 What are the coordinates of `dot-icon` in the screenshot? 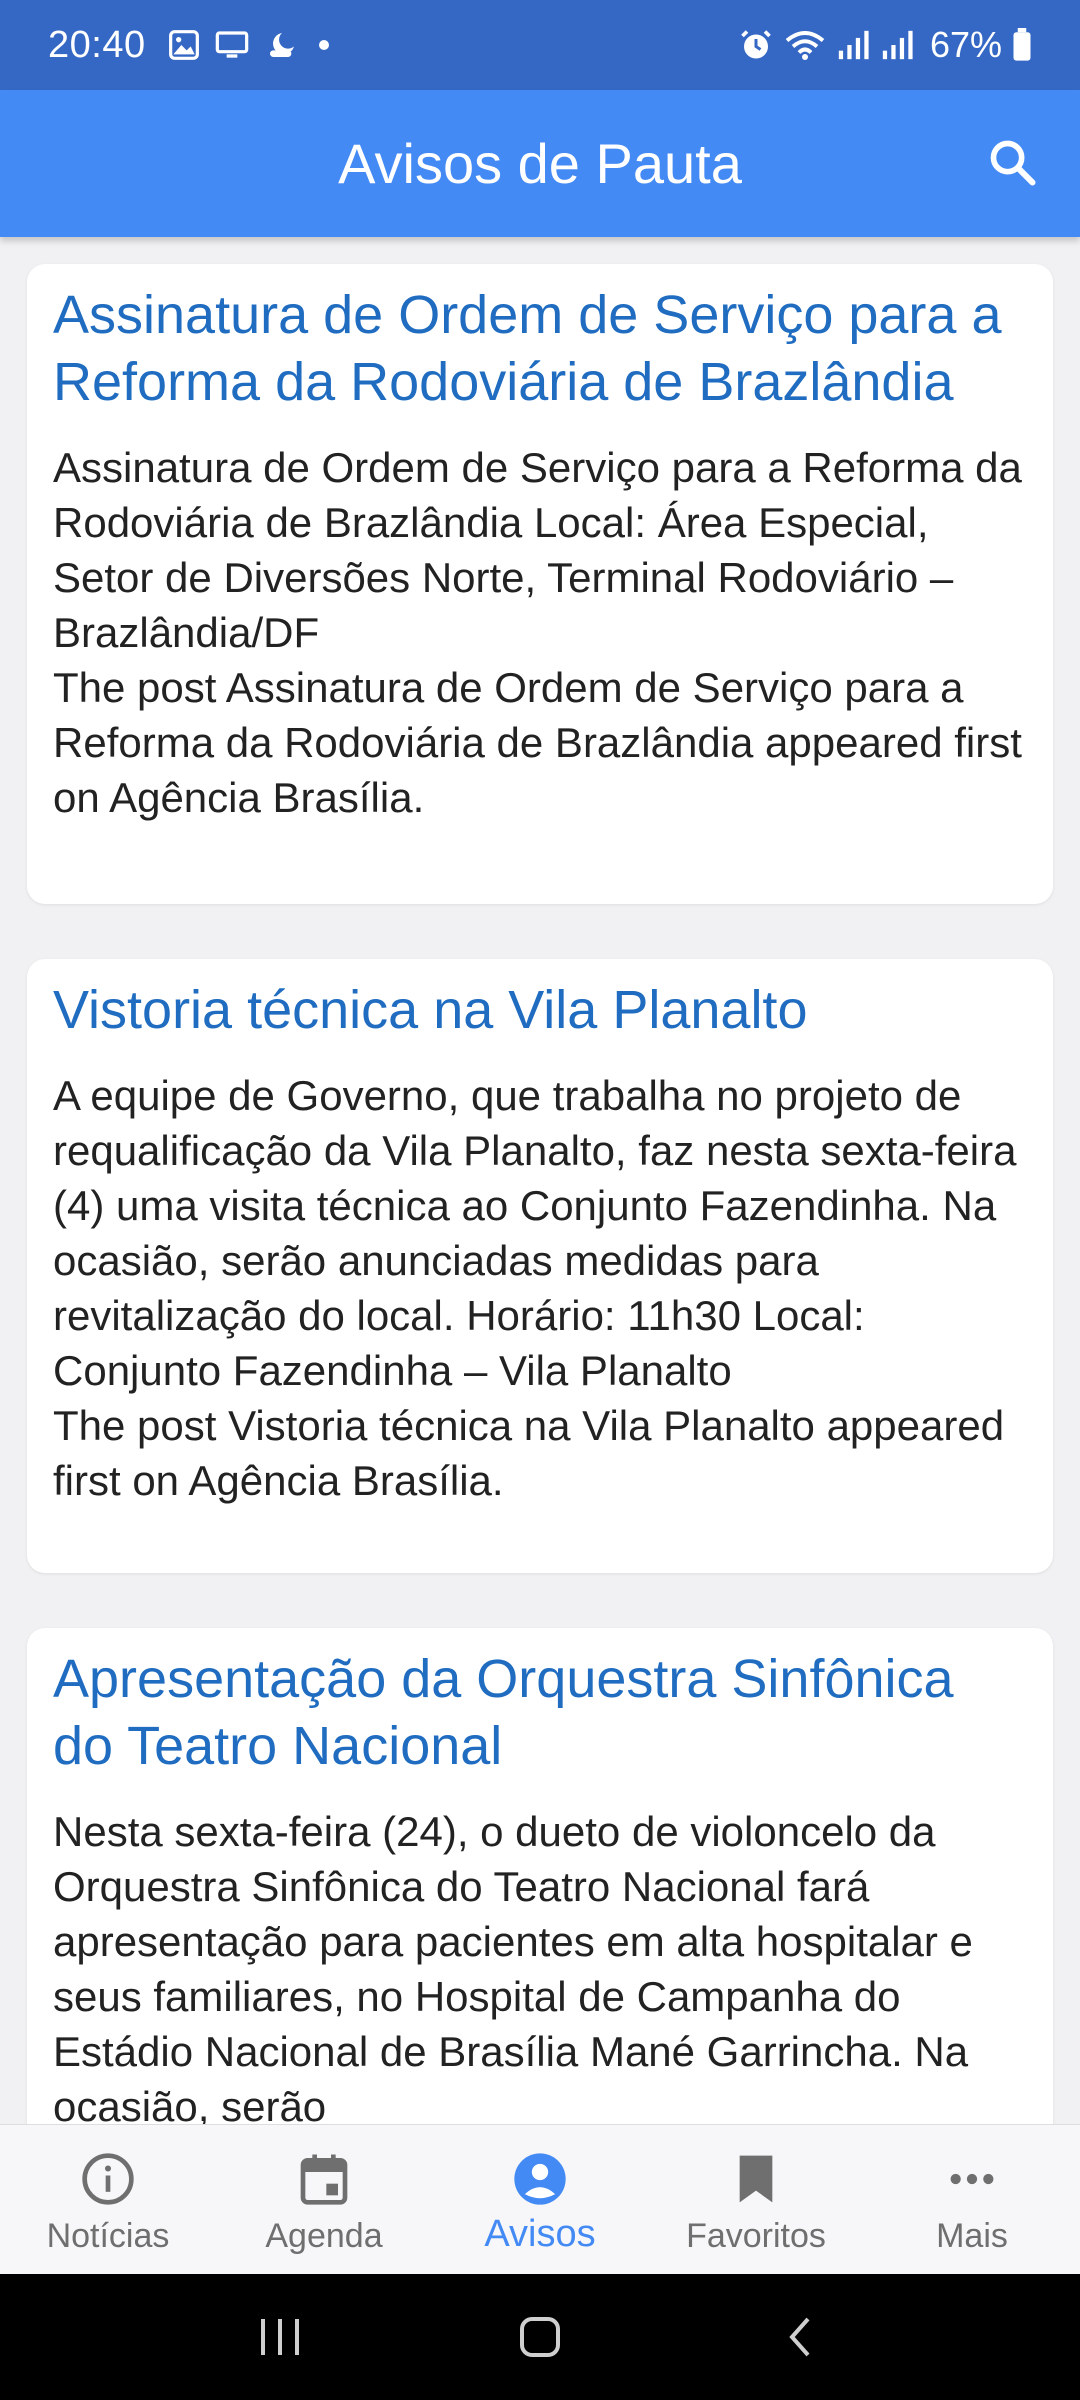 It's located at (324, 45).